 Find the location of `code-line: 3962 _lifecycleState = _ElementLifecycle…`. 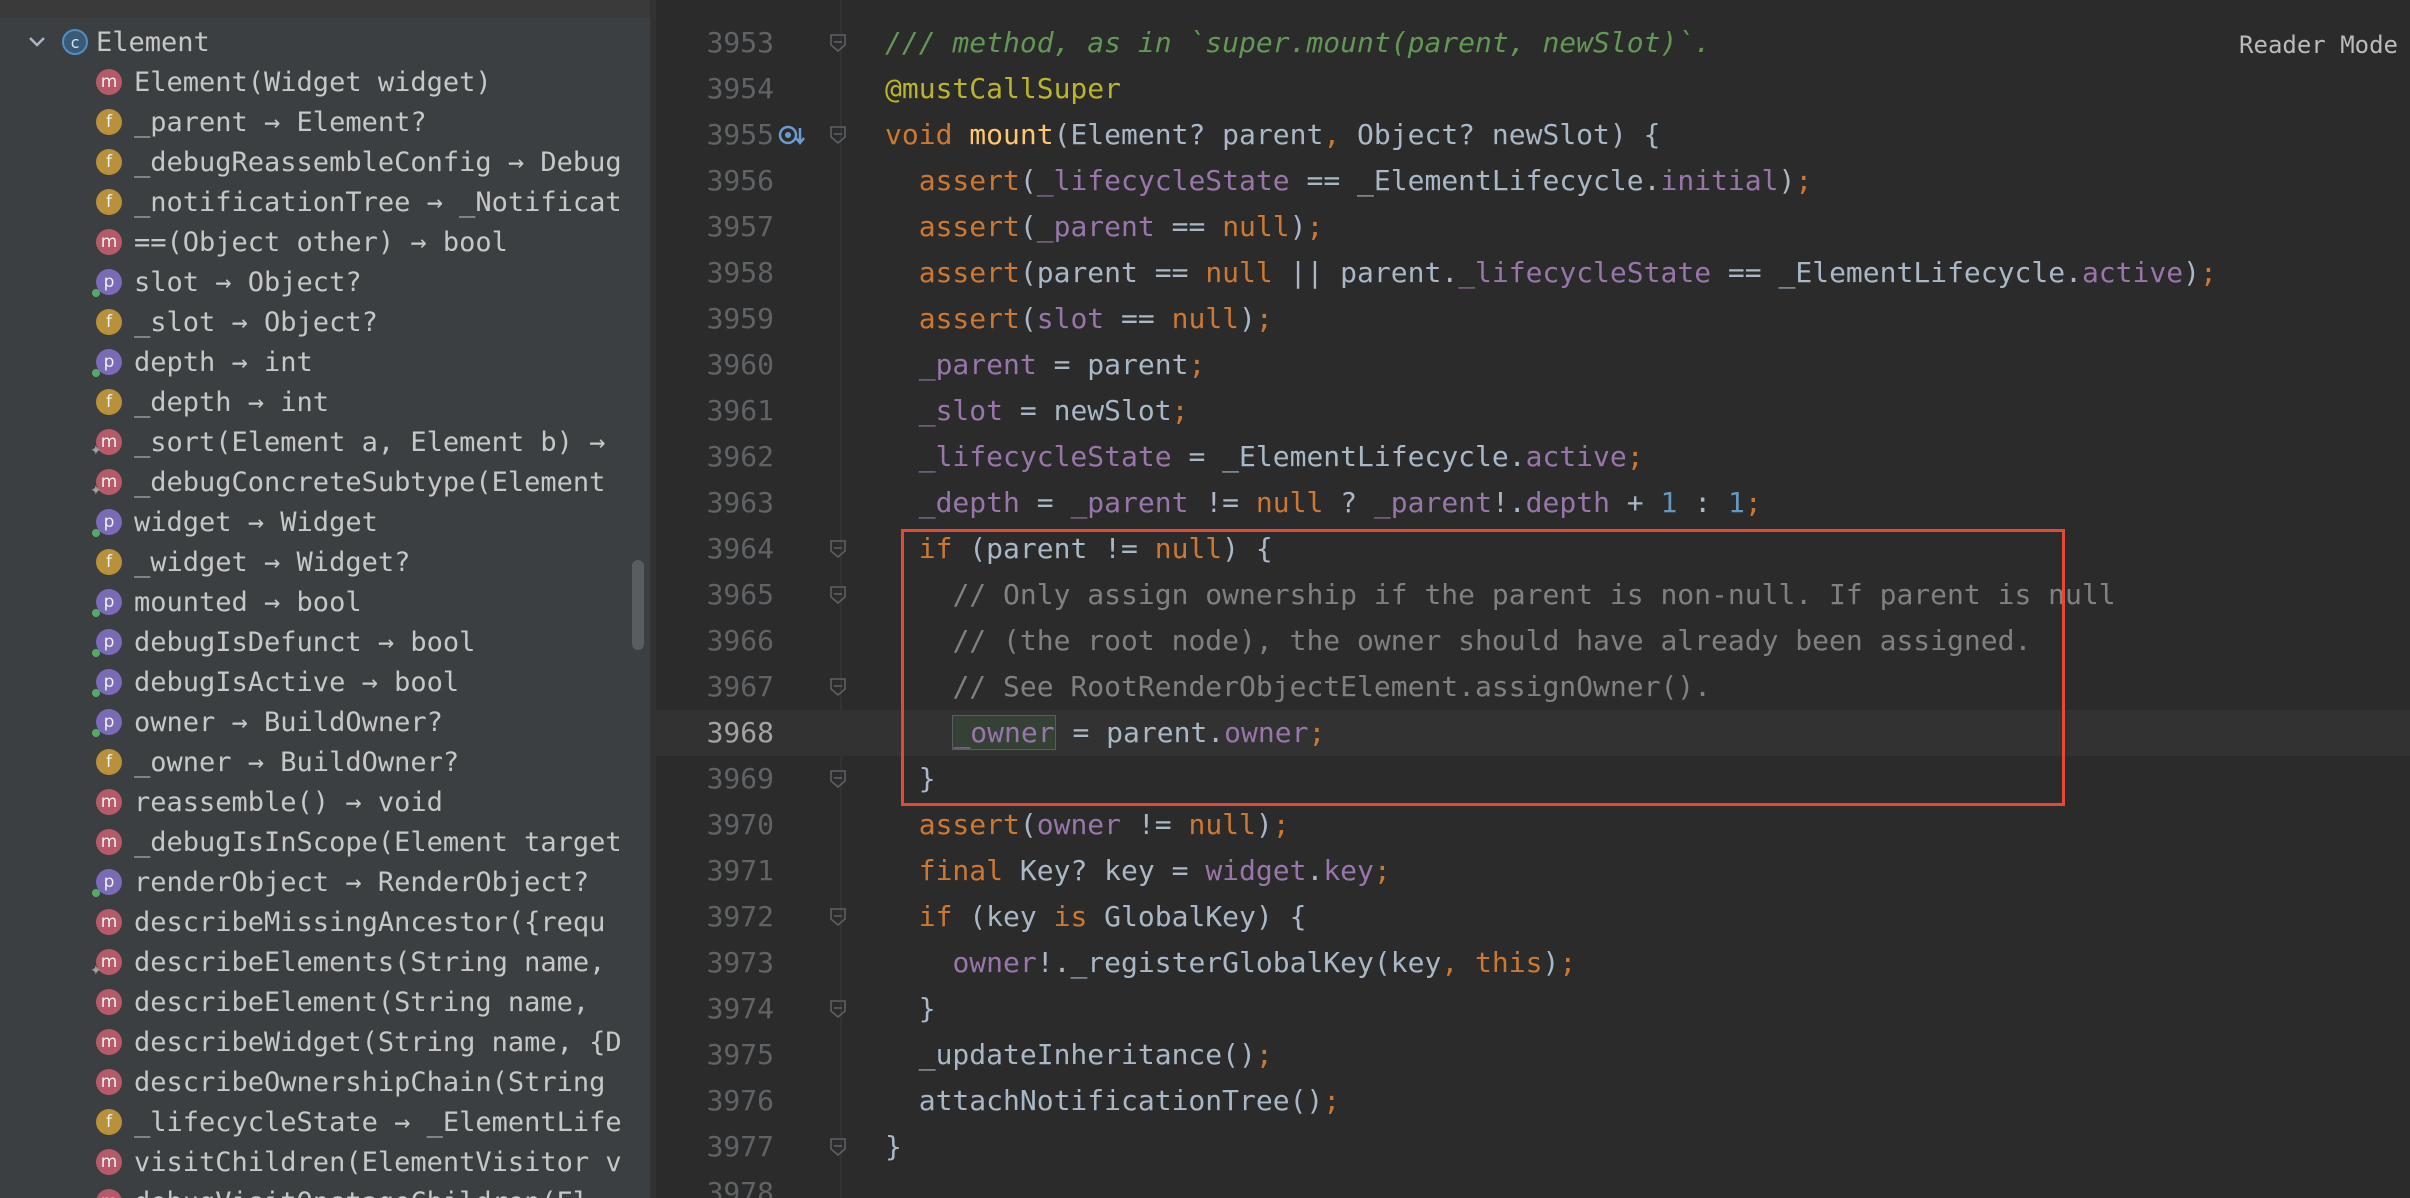

code-line: 3962 _lifecycleState = _ElementLifecycle… is located at coordinates (1533, 457).